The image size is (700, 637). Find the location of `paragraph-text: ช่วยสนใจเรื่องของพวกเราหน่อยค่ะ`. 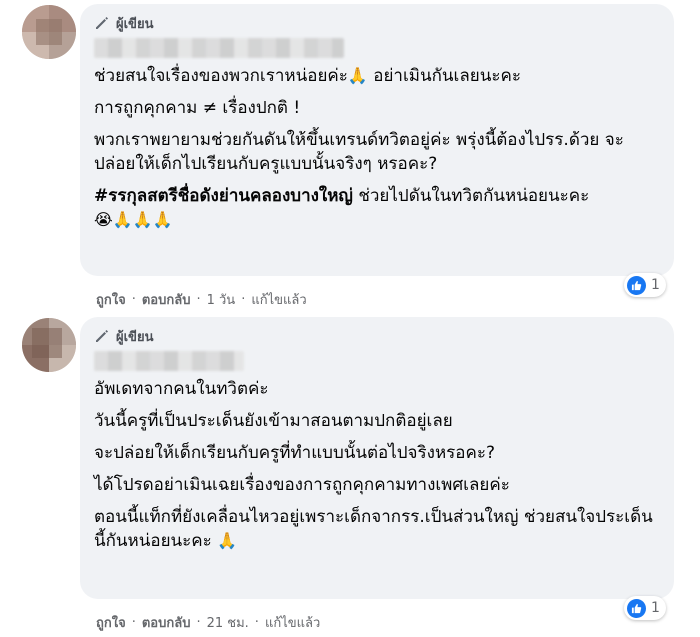

paragraph-text: ช่วยสนใจเรื่องของพวกเราหน่อยค่ะ is located at coordinates (221, 76).